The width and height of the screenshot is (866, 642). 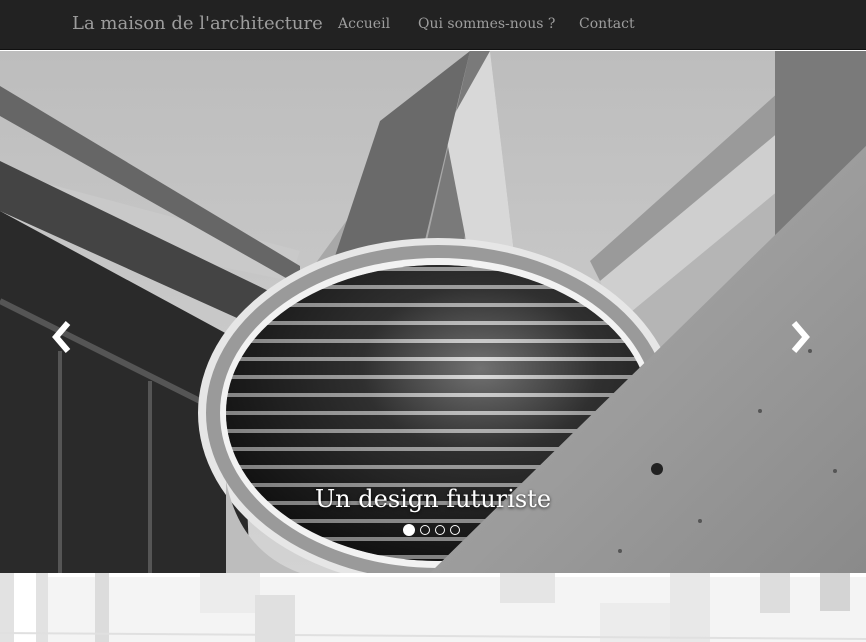 I want to click on nav-link-accueil: Accueil, so click(x=364, y=24).